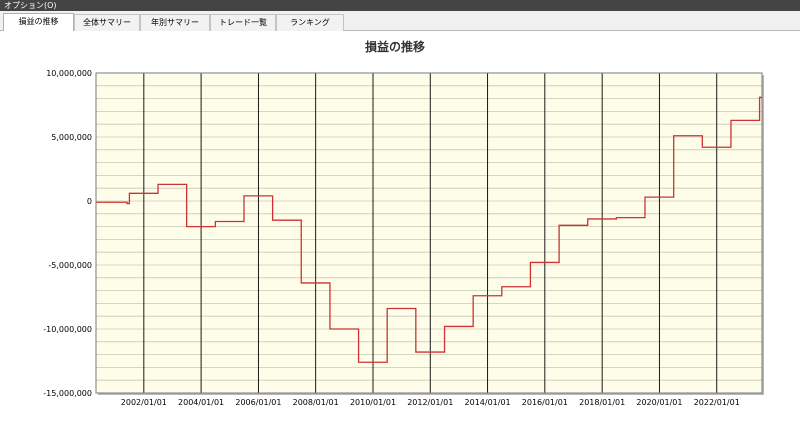 Image resolution: width=800 pixels, height=435 pixels. I want to click on x-tick-label: 2002/01/01, so click(144, 402).